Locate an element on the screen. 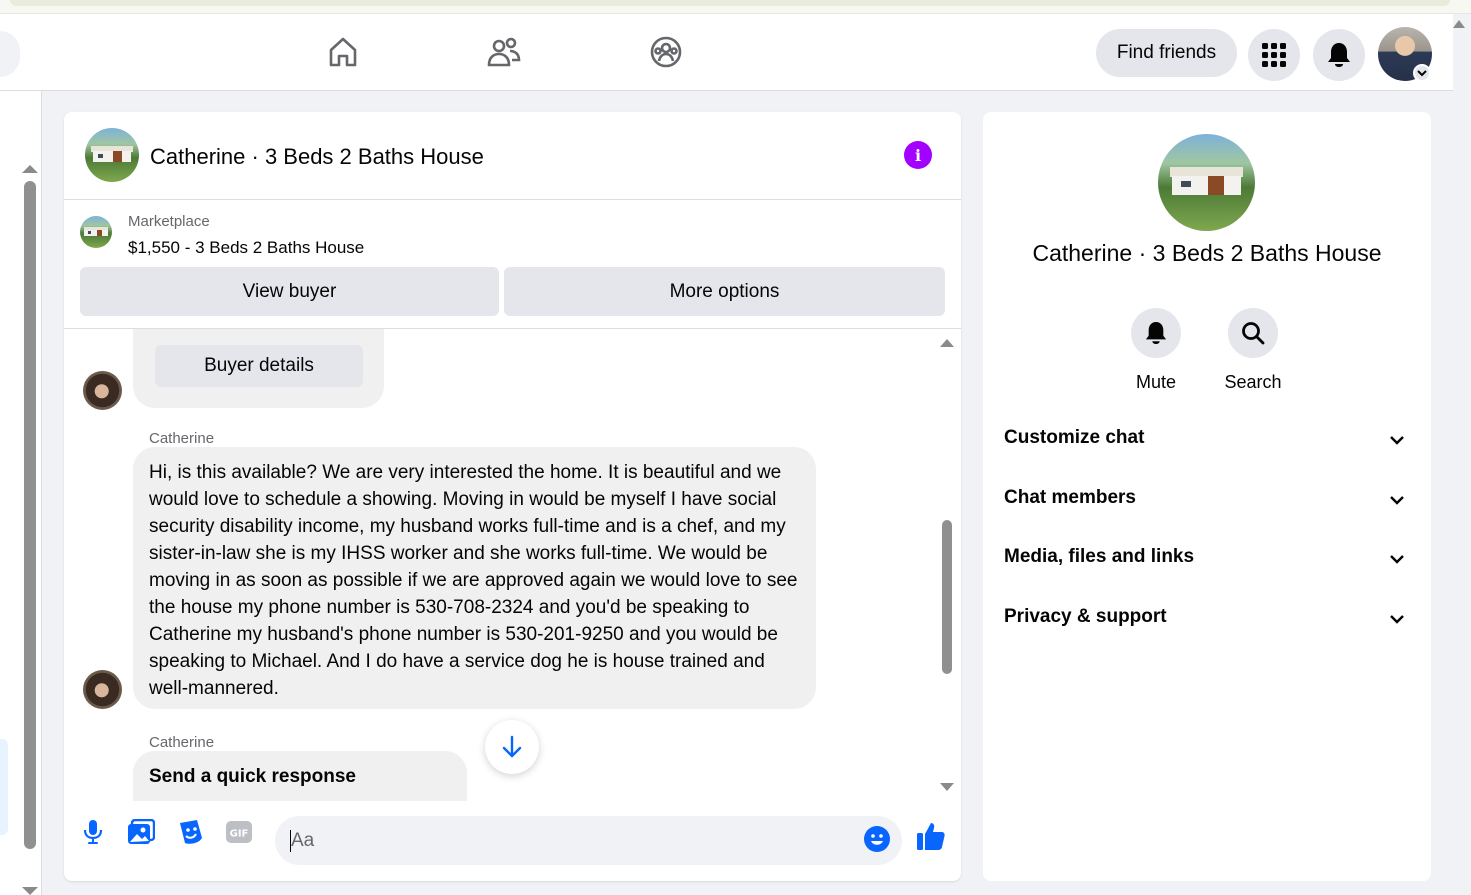 The height and width of the screenshot is (895, 1471). section-chat-members: Chat members is located at coordinates (1207, 499).